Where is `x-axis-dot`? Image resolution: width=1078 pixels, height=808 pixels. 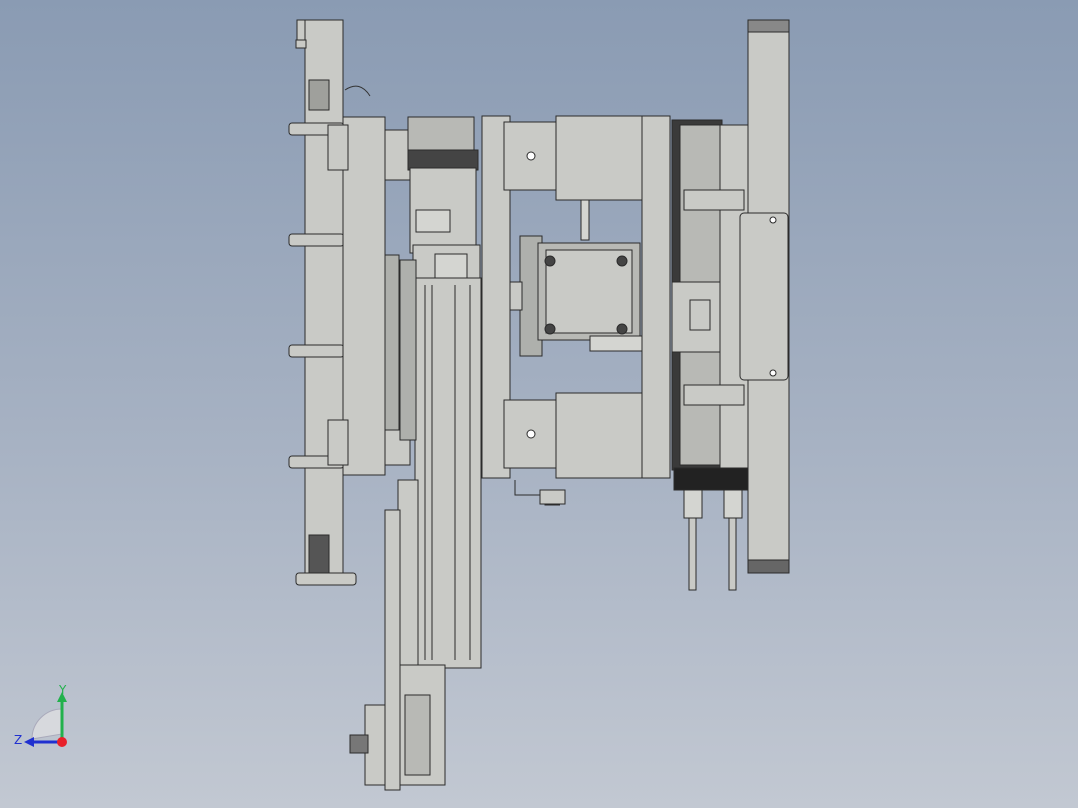 x-axis-dot is located at coordinates (62, 742).